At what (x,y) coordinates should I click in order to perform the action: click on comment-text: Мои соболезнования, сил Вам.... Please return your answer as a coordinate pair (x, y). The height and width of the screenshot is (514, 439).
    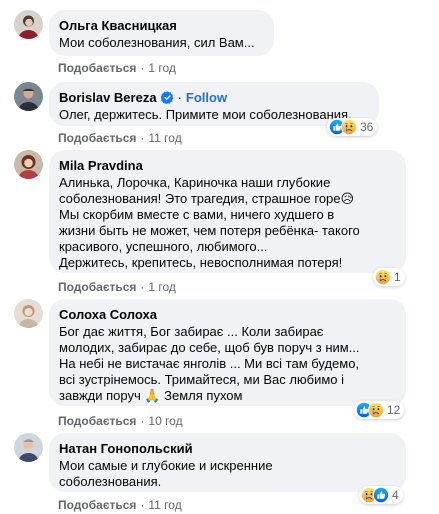
    Looking at the image, I should click on (157, 42).